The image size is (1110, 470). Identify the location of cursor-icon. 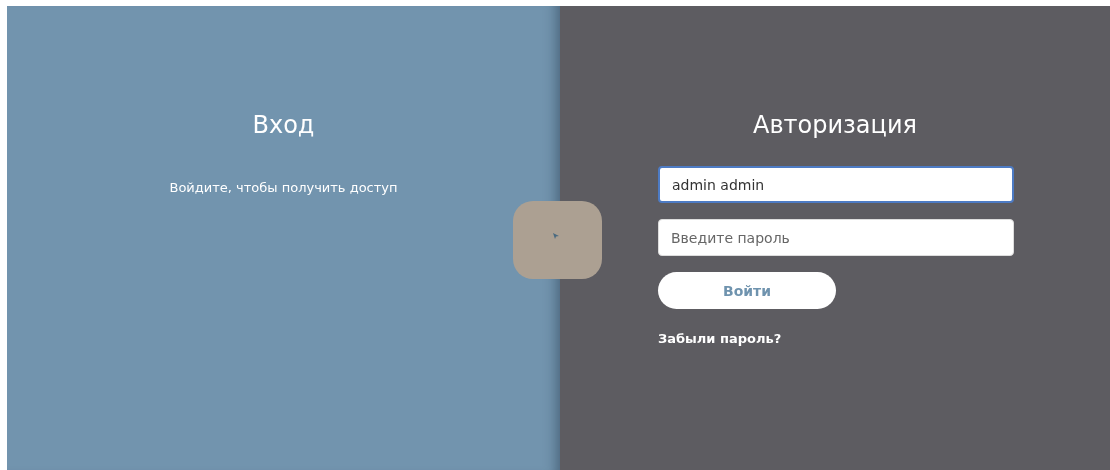
(555, 236).